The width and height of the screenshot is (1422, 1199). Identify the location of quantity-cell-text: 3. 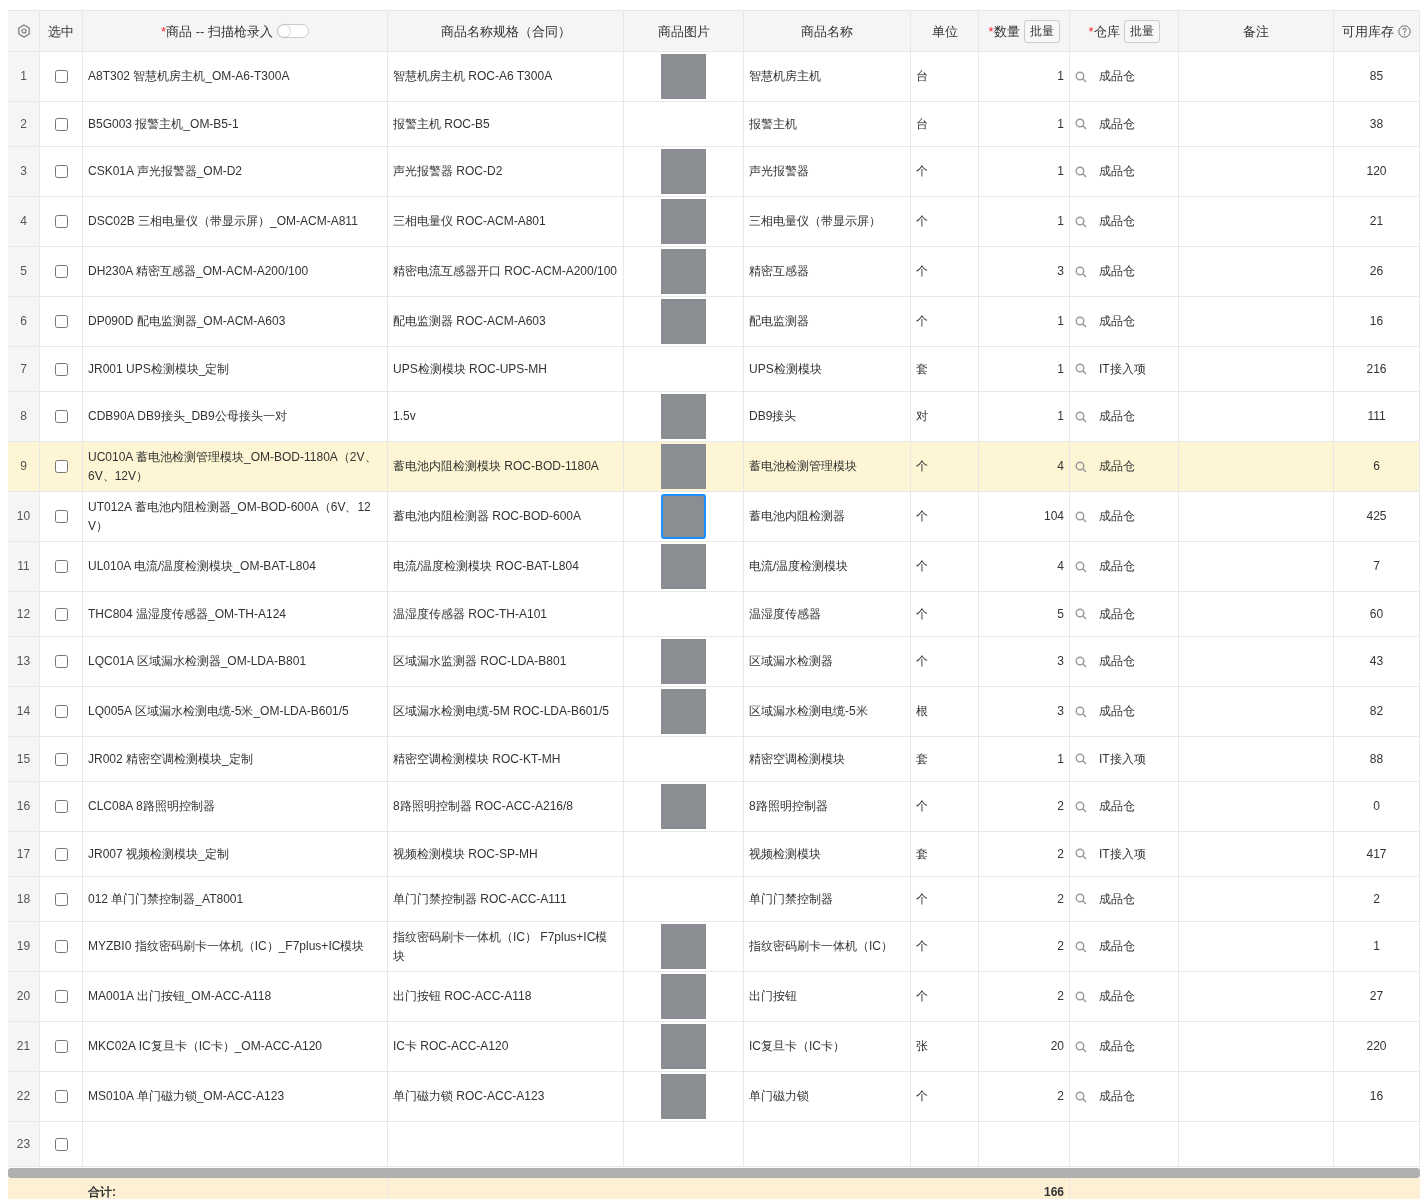
(1060, 711).